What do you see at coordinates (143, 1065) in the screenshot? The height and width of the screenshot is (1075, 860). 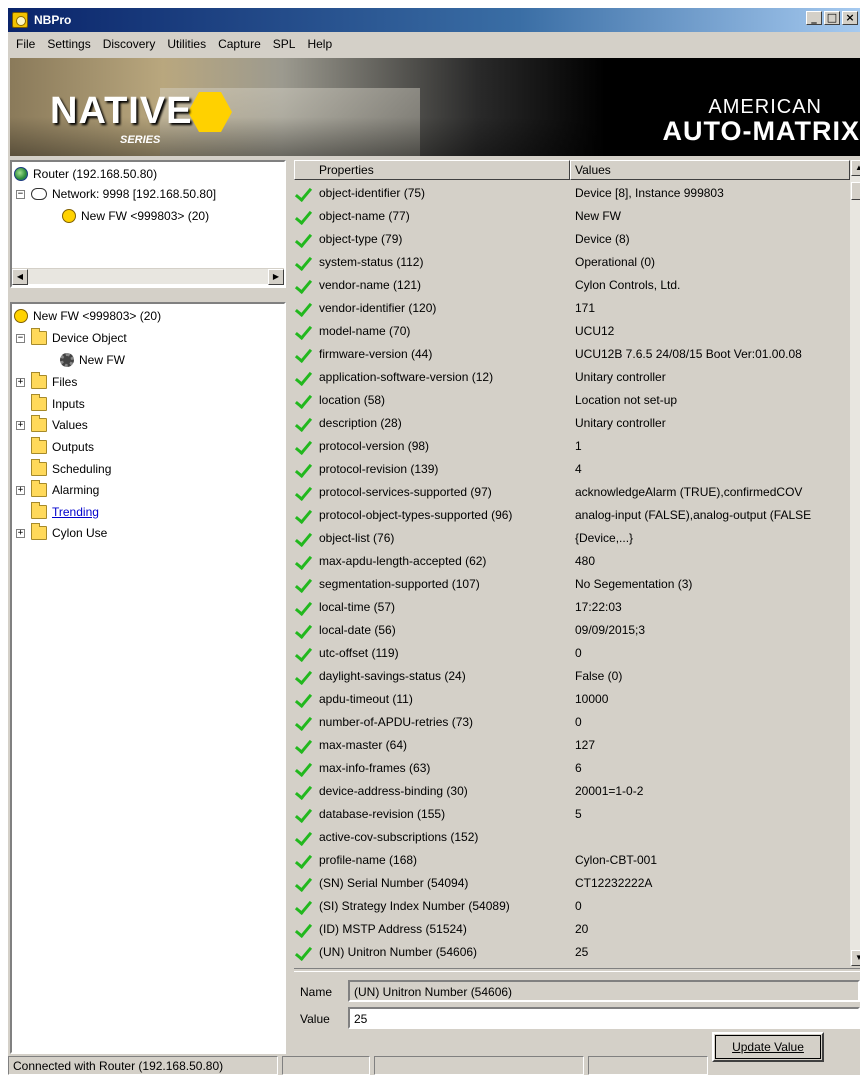 I see `status-text: Connected with Router (192.168.50.80)` at bounding box center [143, 1065].